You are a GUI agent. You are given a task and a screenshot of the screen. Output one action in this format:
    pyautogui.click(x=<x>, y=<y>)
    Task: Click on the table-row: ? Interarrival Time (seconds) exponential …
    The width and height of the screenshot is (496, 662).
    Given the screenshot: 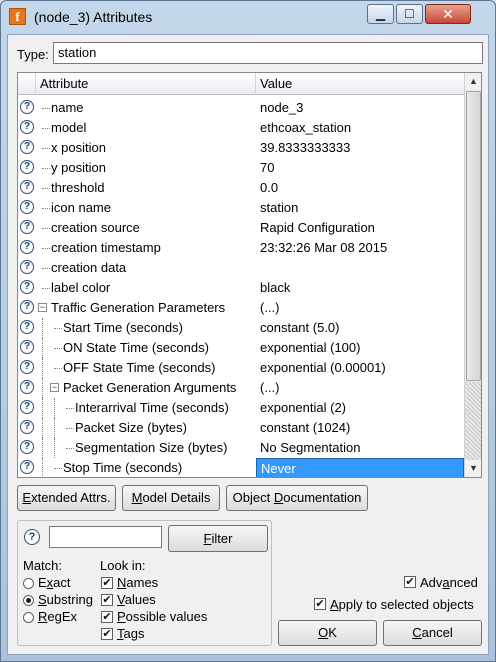 What is the action you would take?
    pyautogui.click(x=241, y=408)
    